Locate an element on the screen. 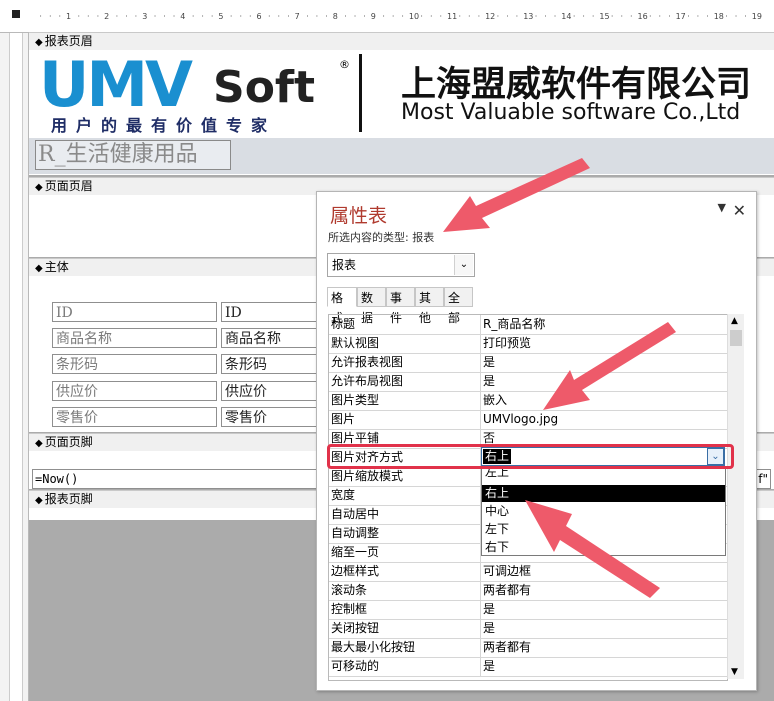  arrow-to-picture is located at coordinates (609, 366).